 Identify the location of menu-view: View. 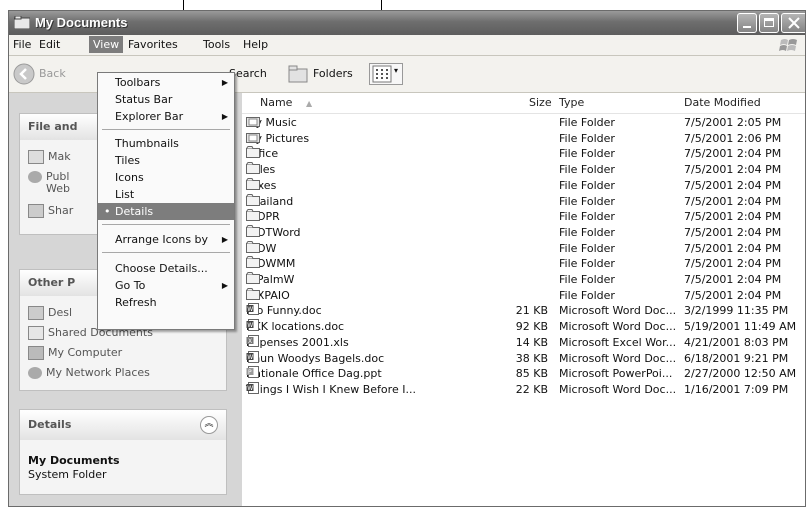
(106, 44).